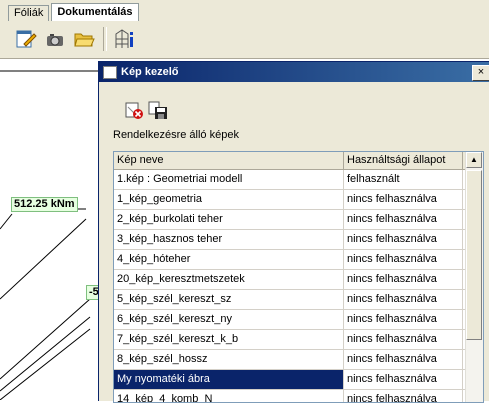 Image resolution: width=489 pixels, height=403 pixels. I want to click on scroll-up-icon: ▲, so click(474, 160).